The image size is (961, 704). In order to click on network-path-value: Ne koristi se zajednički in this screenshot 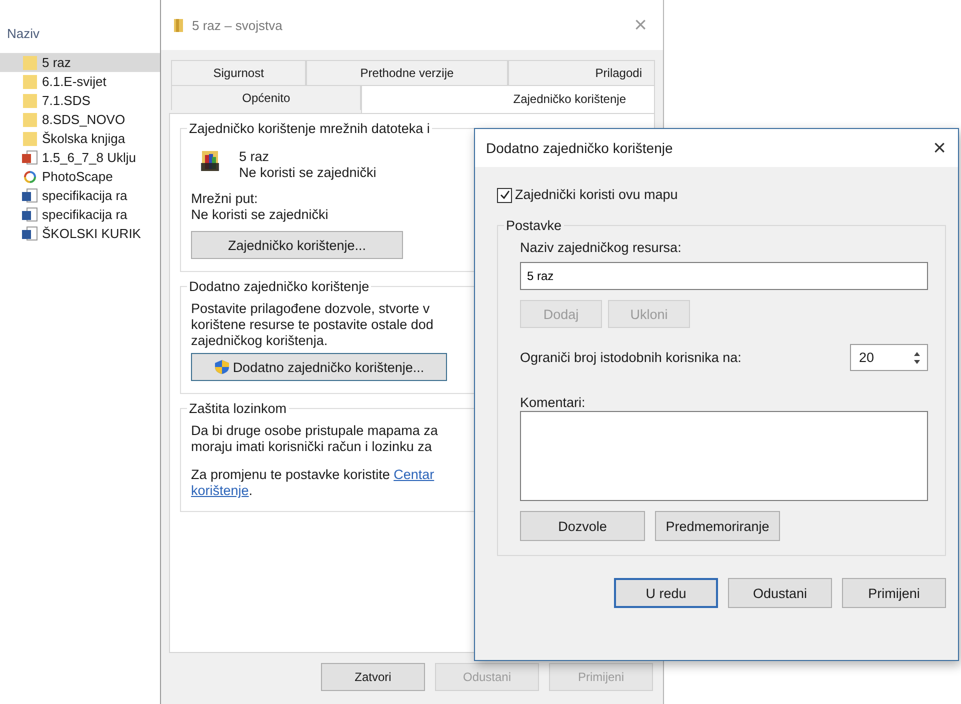, I will do `click(259, 215)`.